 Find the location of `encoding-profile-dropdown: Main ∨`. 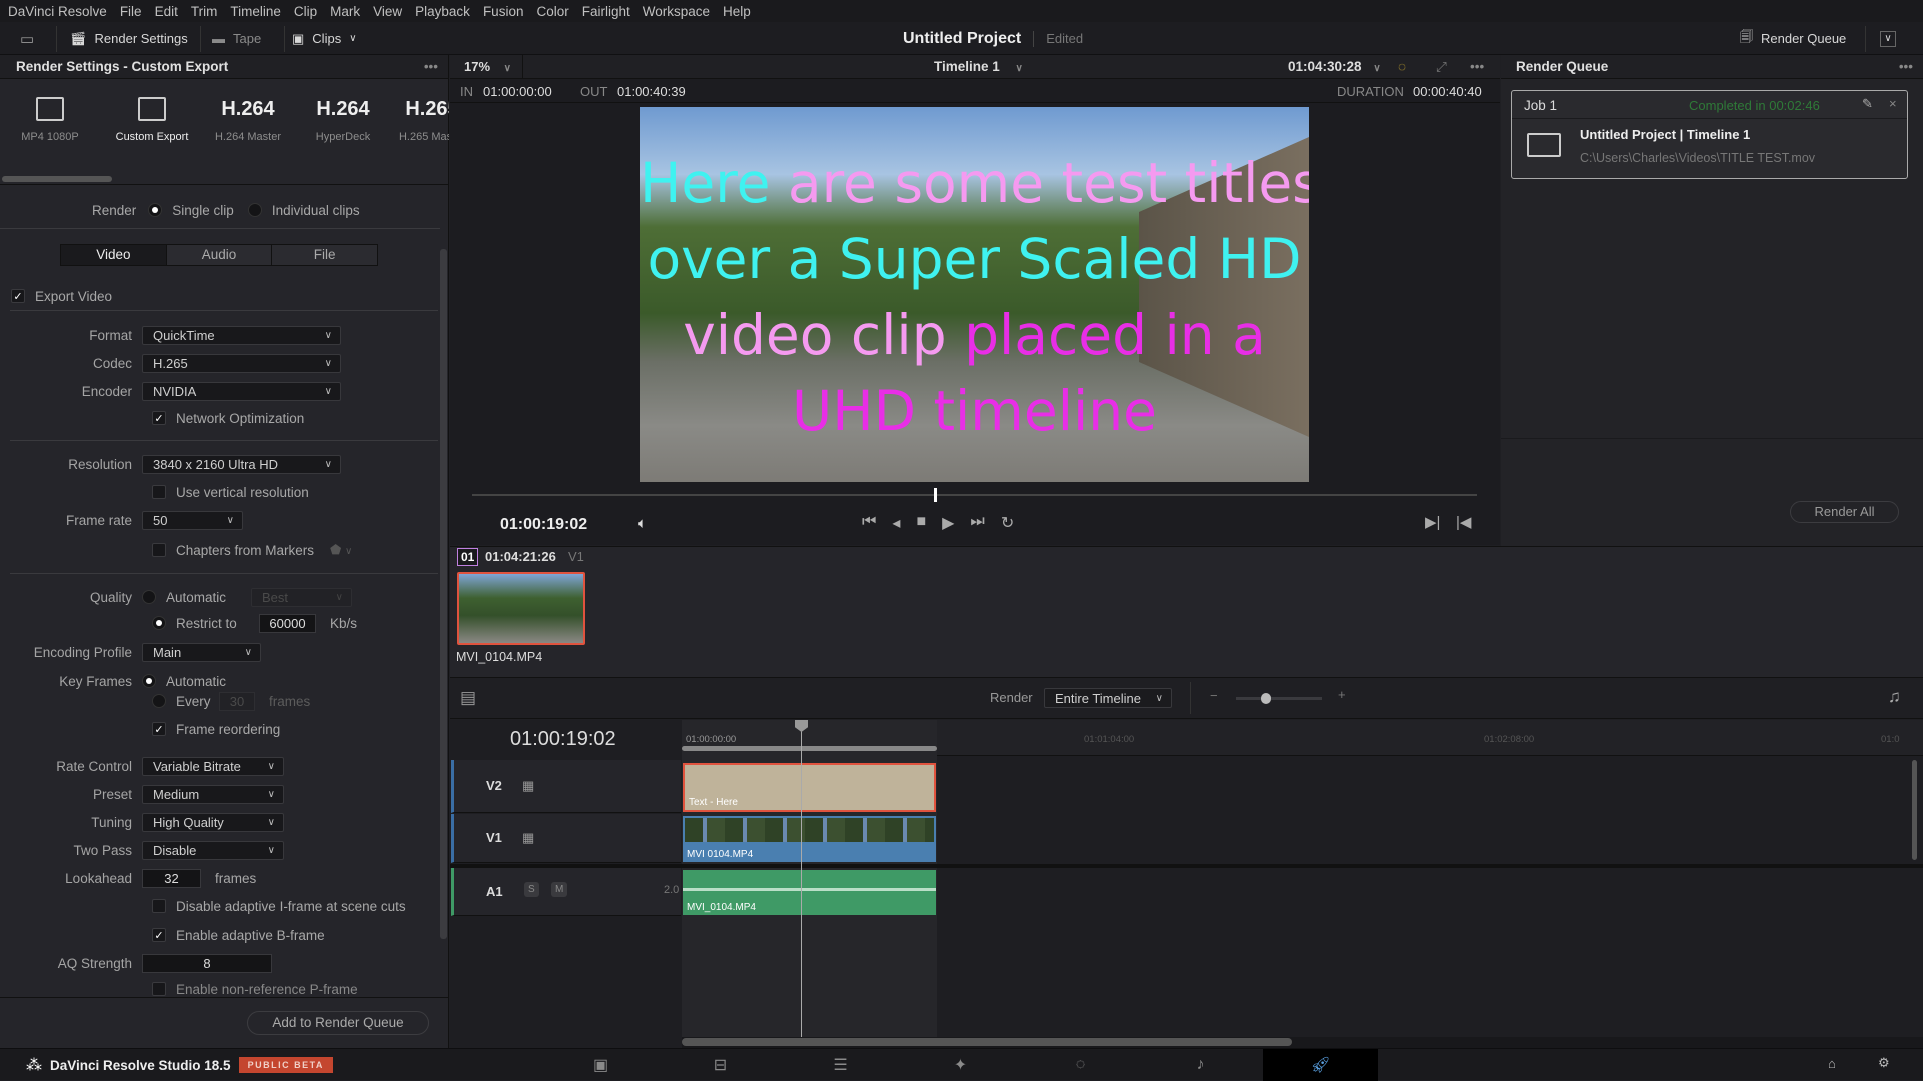

encoding-profile-dropdown: Main ∨ is located at coordinates (201, 652).